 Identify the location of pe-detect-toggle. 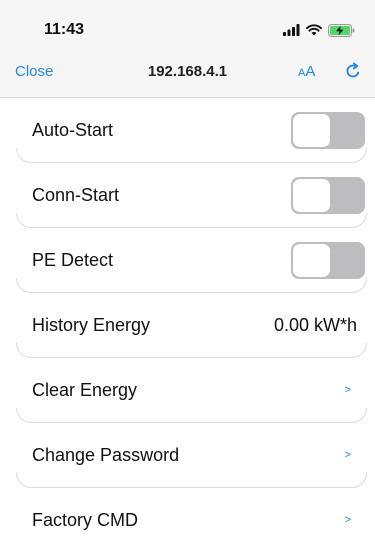
(328, 260).